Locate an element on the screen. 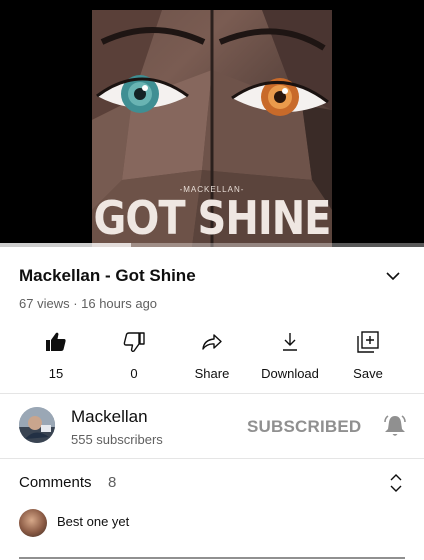 The image size is (424, 560). download-icon is located at coordinates (290, 342).